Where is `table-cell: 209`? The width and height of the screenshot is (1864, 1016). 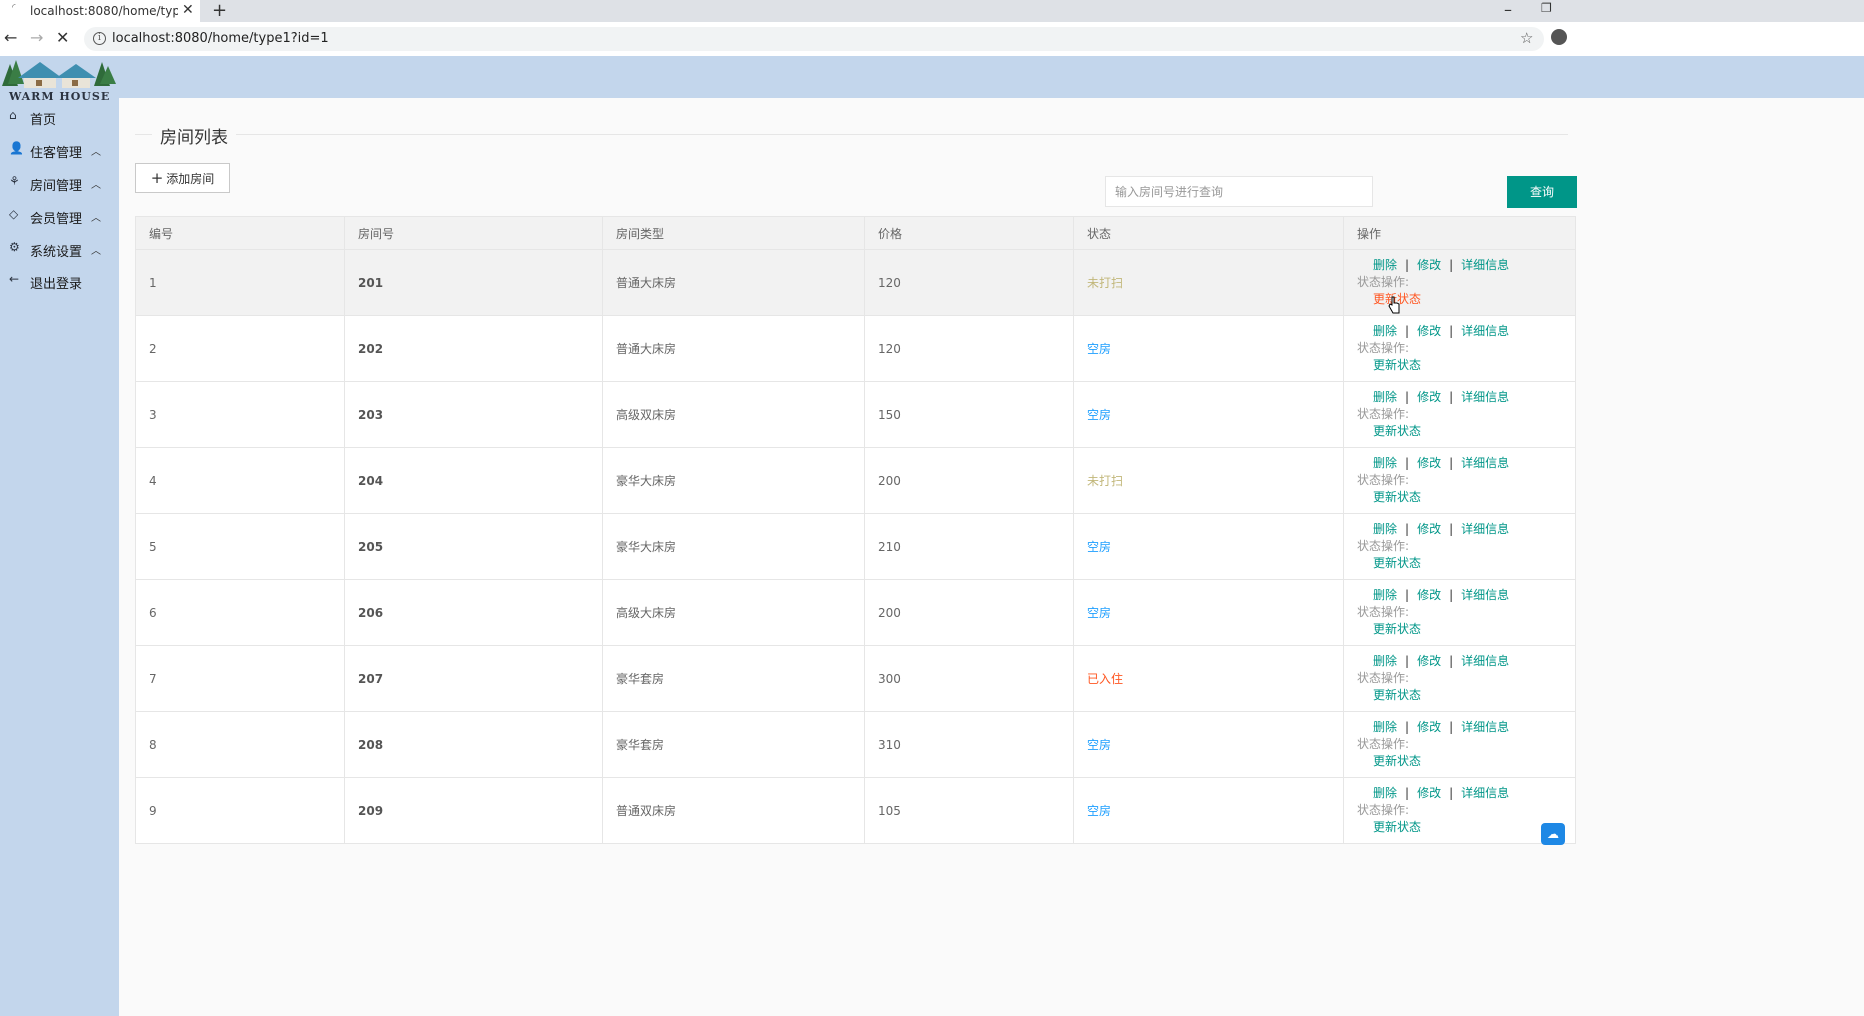 table-cell: 209 is located at coordinates (473, 810).